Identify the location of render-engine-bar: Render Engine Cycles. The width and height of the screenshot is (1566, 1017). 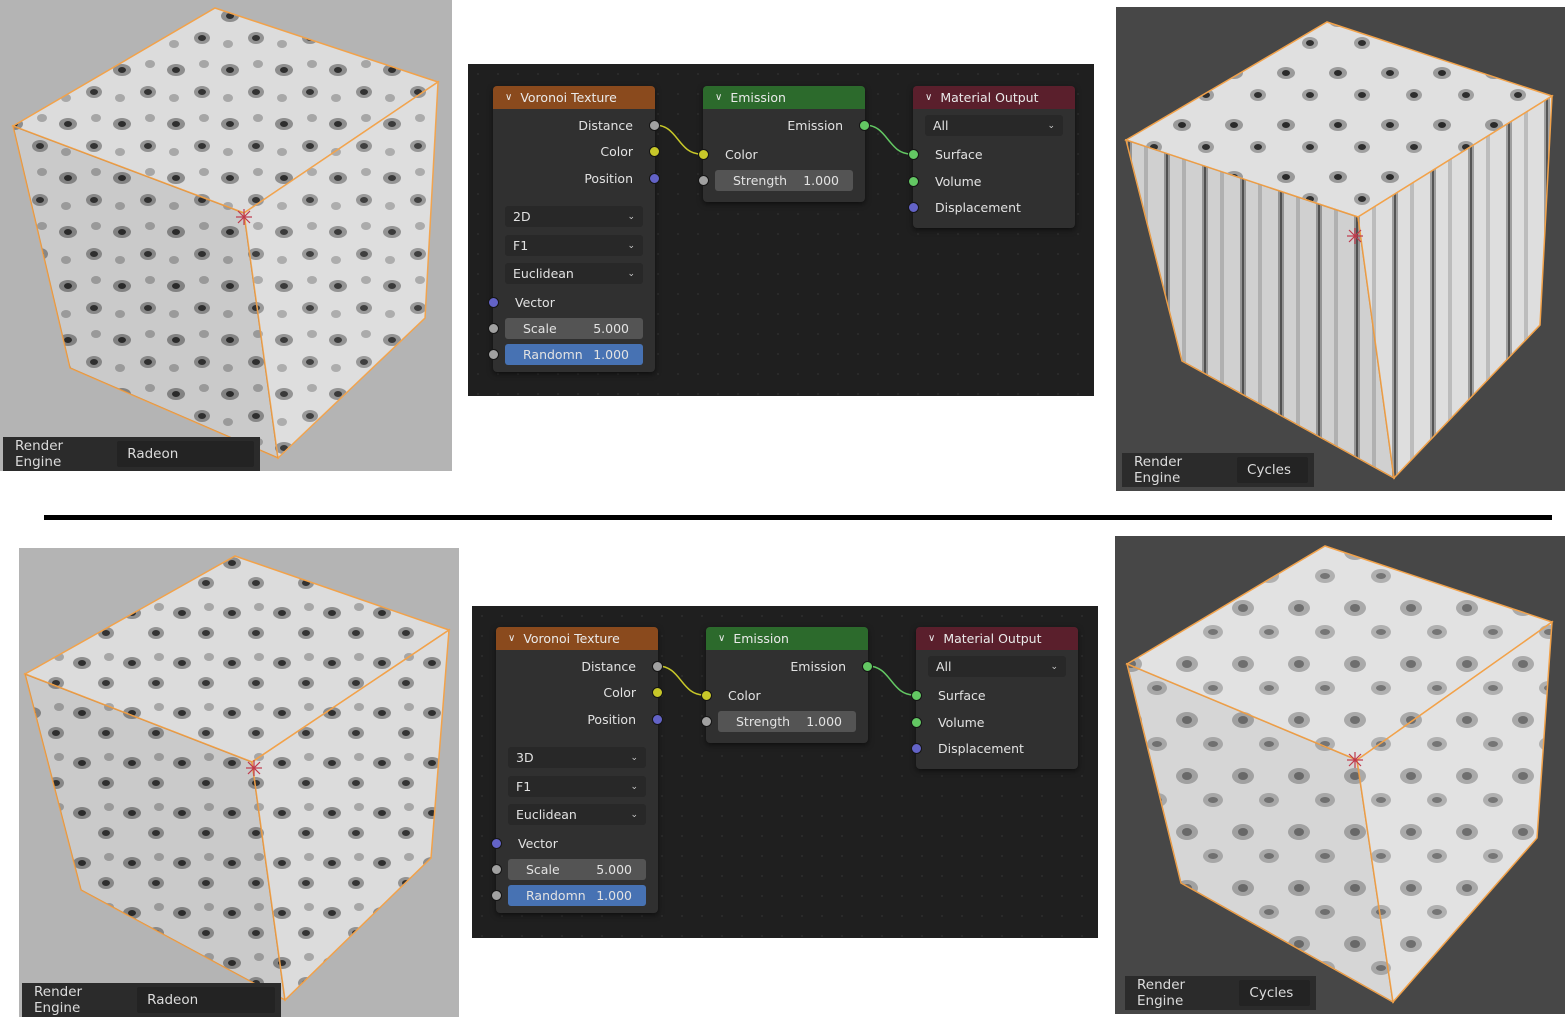
(1218, 470).